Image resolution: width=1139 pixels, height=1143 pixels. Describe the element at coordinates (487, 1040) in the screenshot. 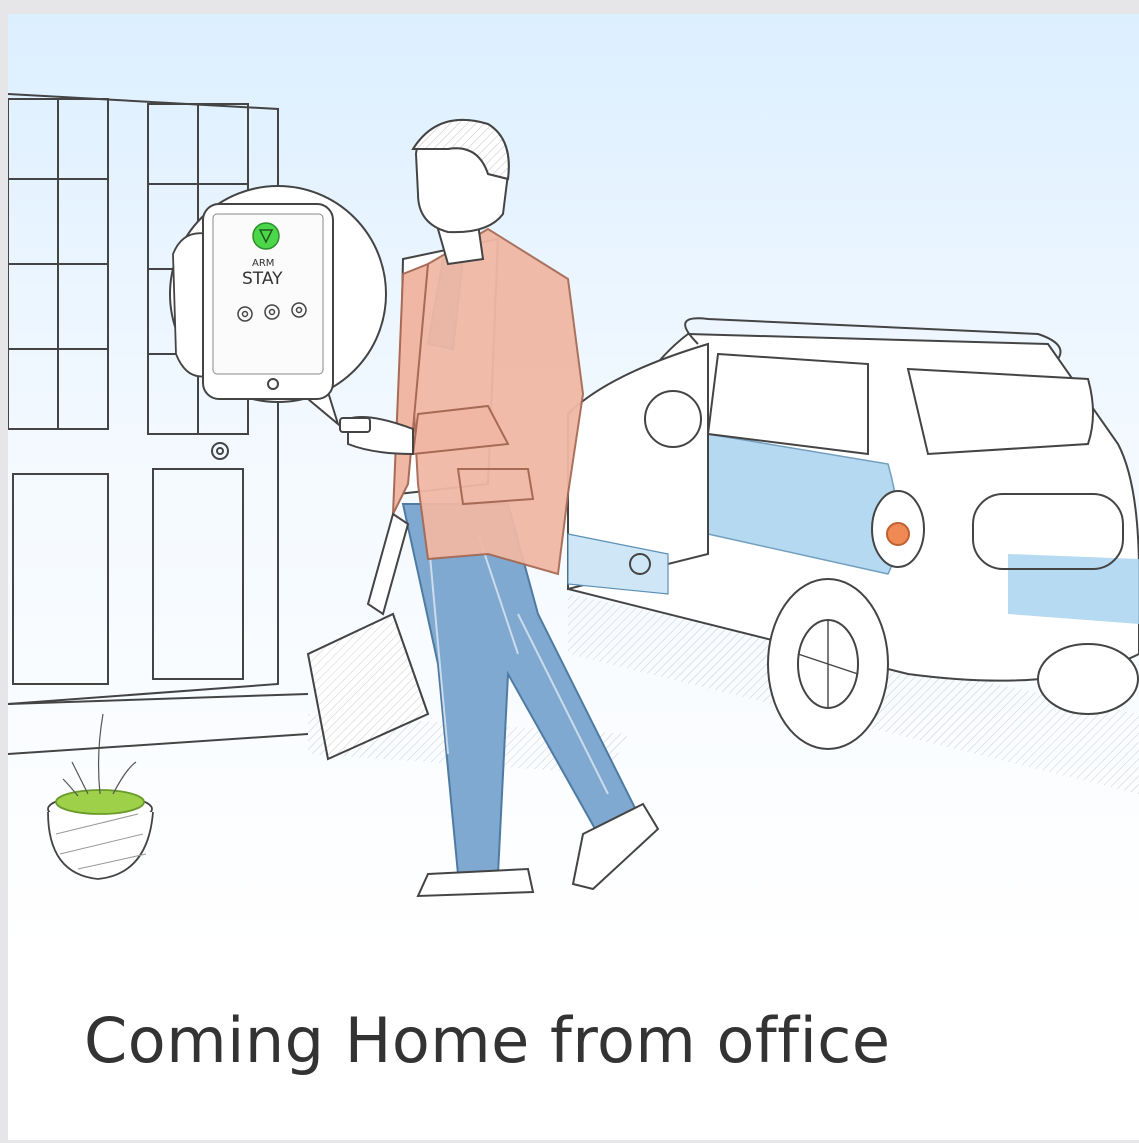

I see `card-caption: Coming Home from office` at that location.